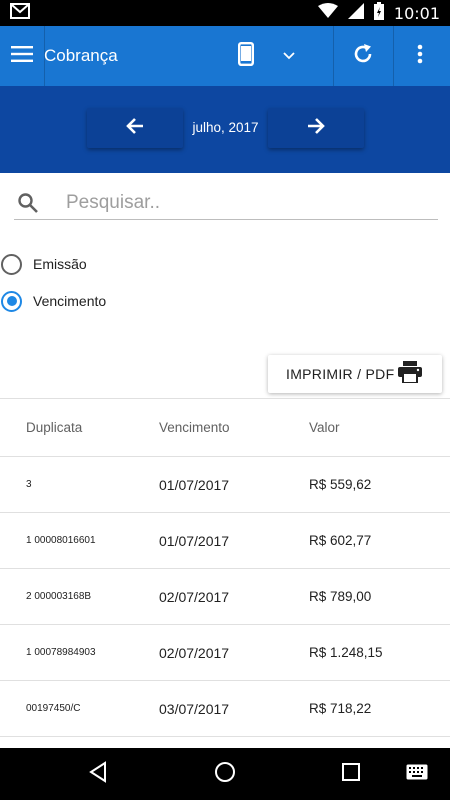  Describe the element at coordinates (81, 55) in the screenshot. I see `page-title: Cobrança` at that location.